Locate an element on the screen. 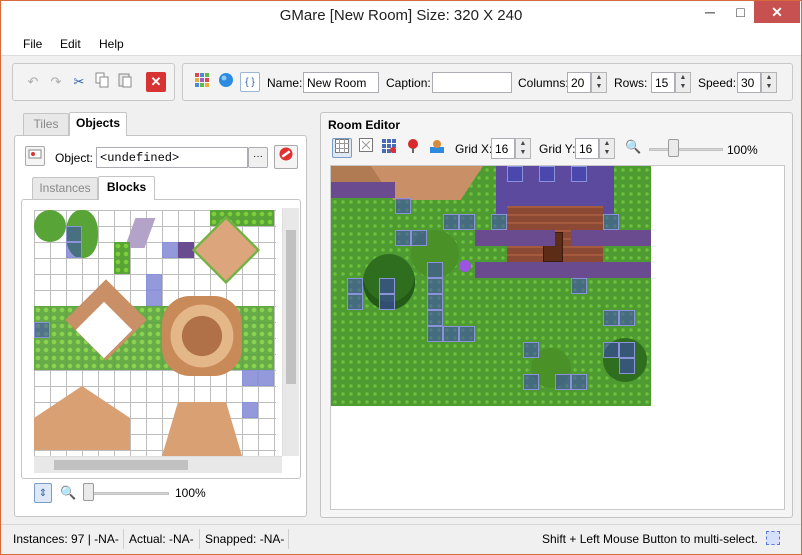 This screenshot has width=802, height=555. grid-x-input is located at coordinates (503, 148).